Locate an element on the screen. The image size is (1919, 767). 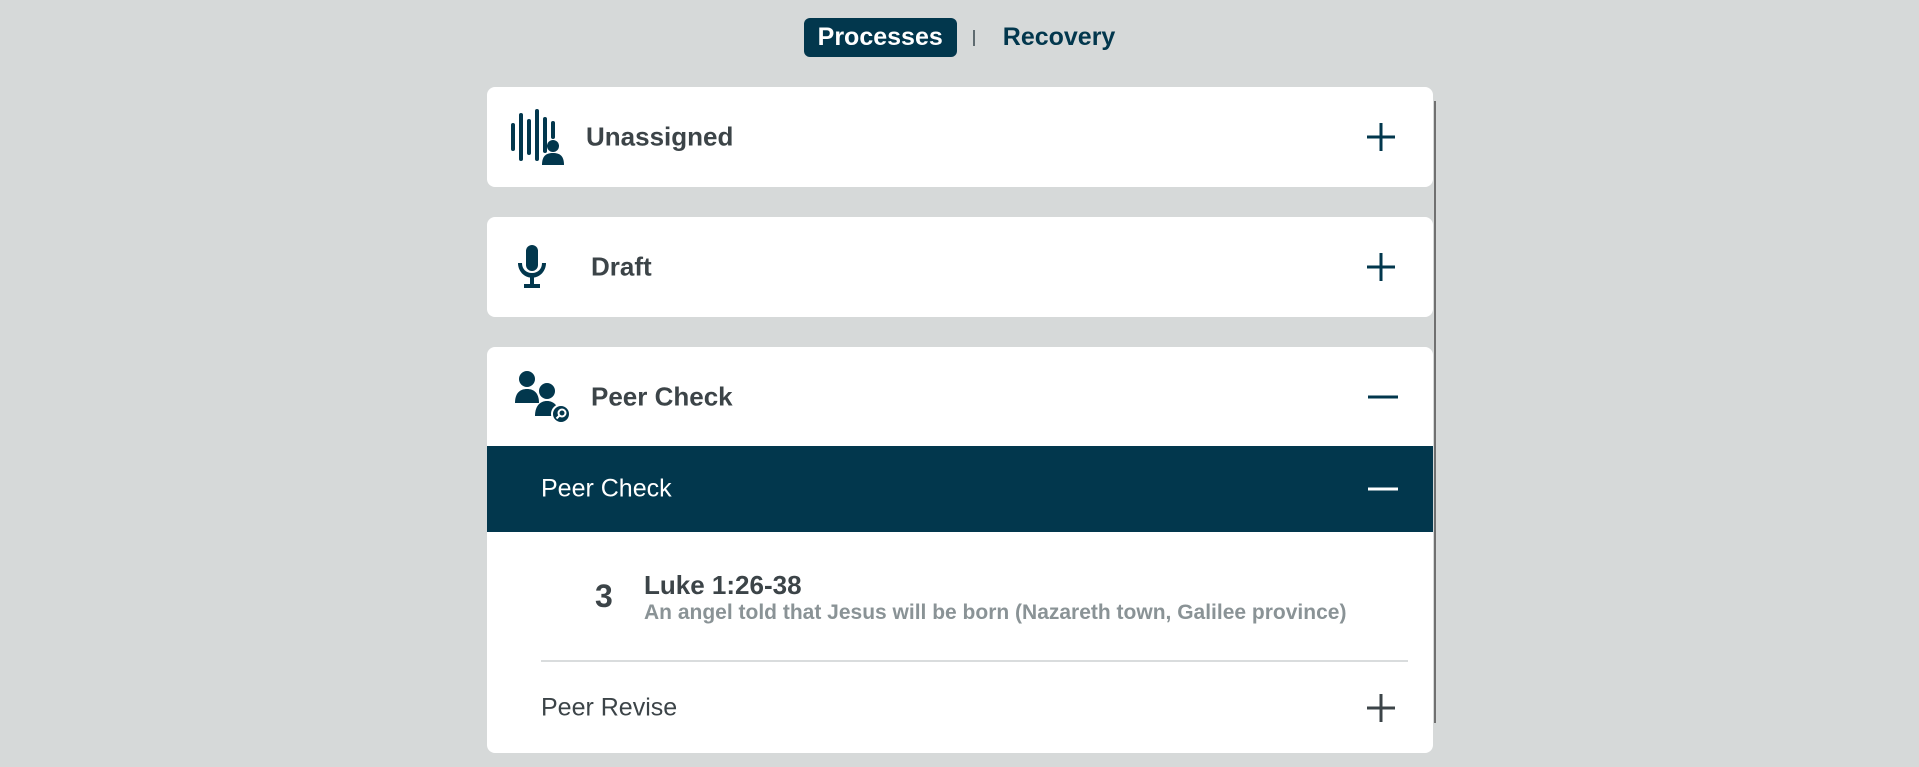
step-title: Peer Check is located at coordinates (606, 488).